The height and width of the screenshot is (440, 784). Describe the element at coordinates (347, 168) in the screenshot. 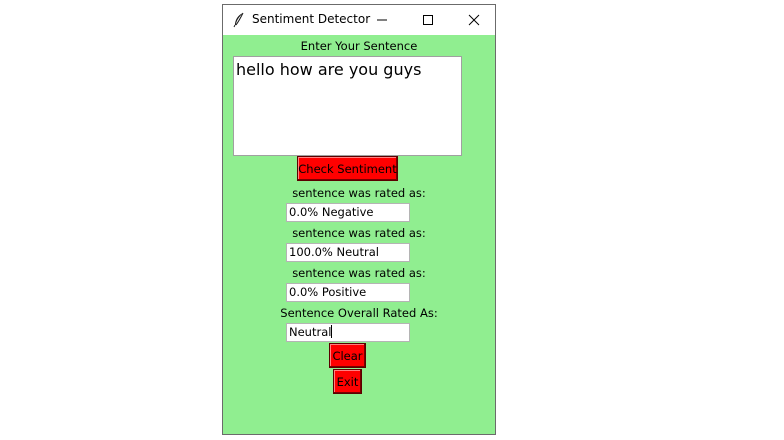

I see `check-sentiment-button: Check Sentiment` at that location.